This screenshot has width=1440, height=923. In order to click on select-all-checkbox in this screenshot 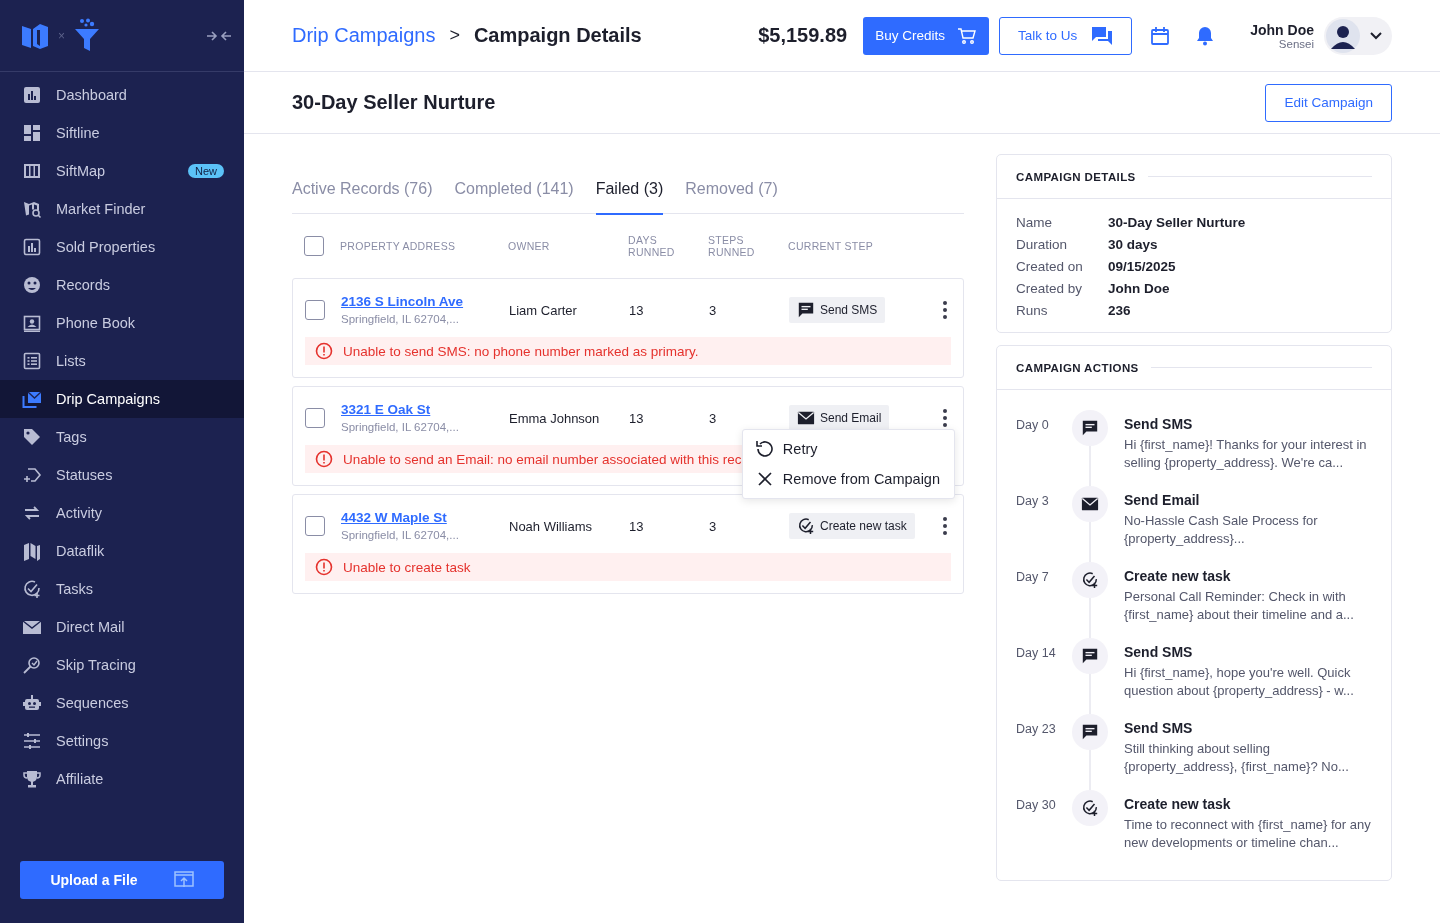, I will do `click(314, 246)`.